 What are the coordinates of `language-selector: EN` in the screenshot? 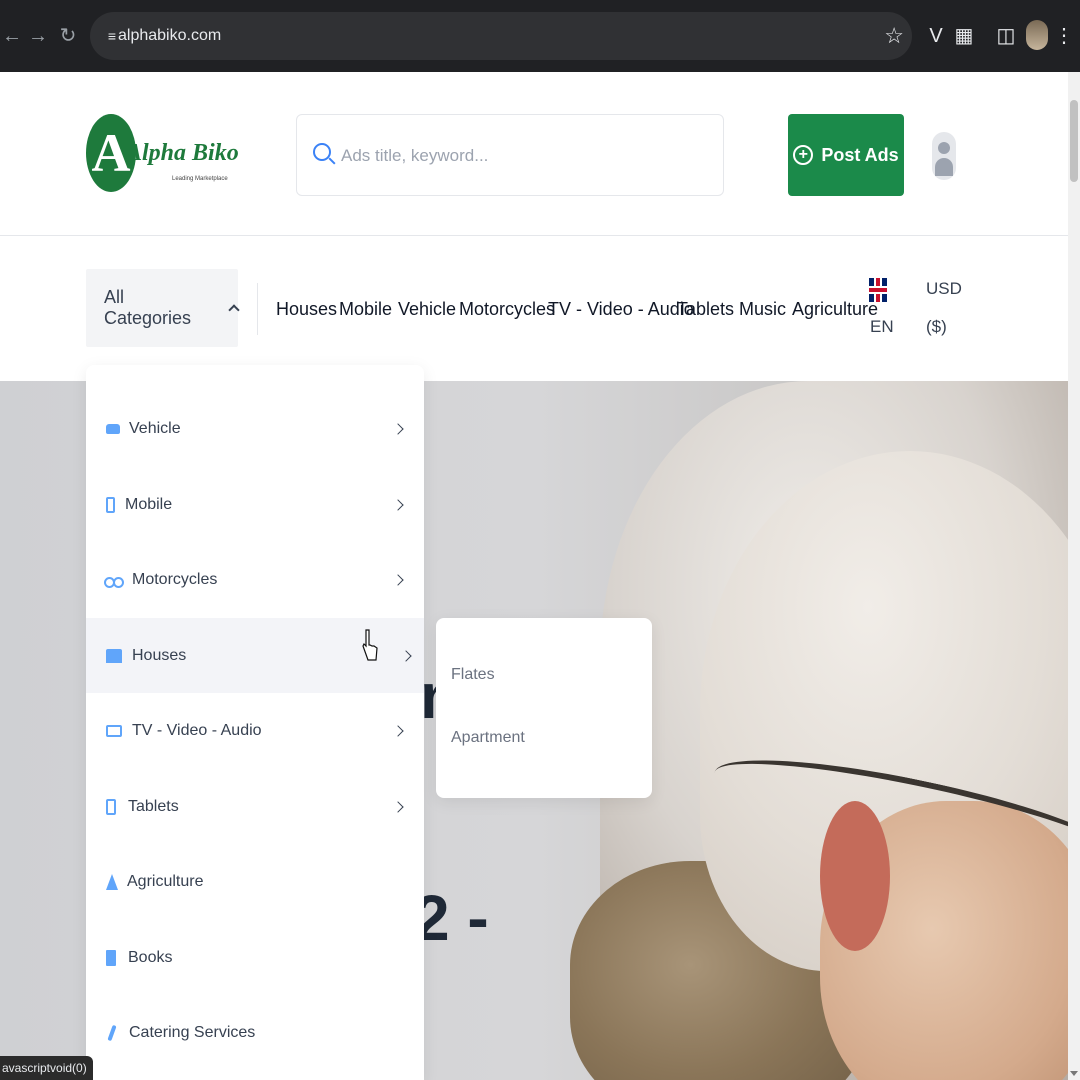 It's located at (882, 327).